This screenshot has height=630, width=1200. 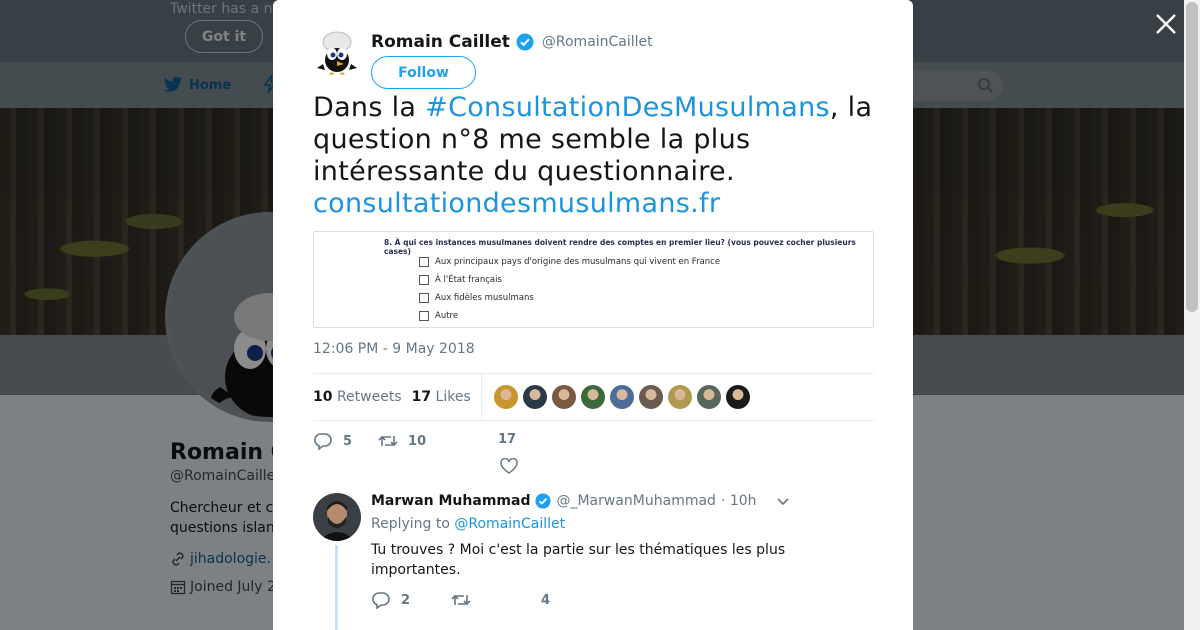 What do you see at coordinates (484, 298) in the screenshot?
I see `media-option-label: Aux fidèles musulmans` at bounding box center [484, 298].